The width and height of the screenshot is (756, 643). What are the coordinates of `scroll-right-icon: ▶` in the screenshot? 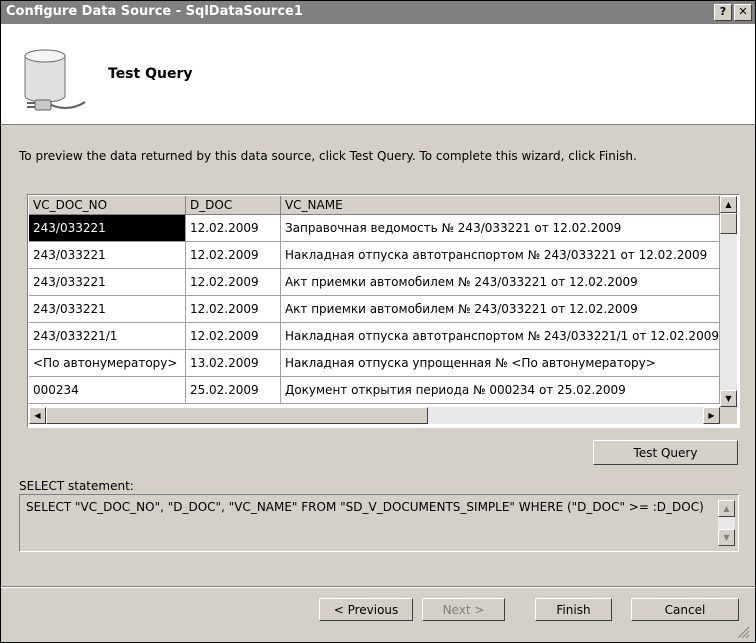 It's located at (711, 415).